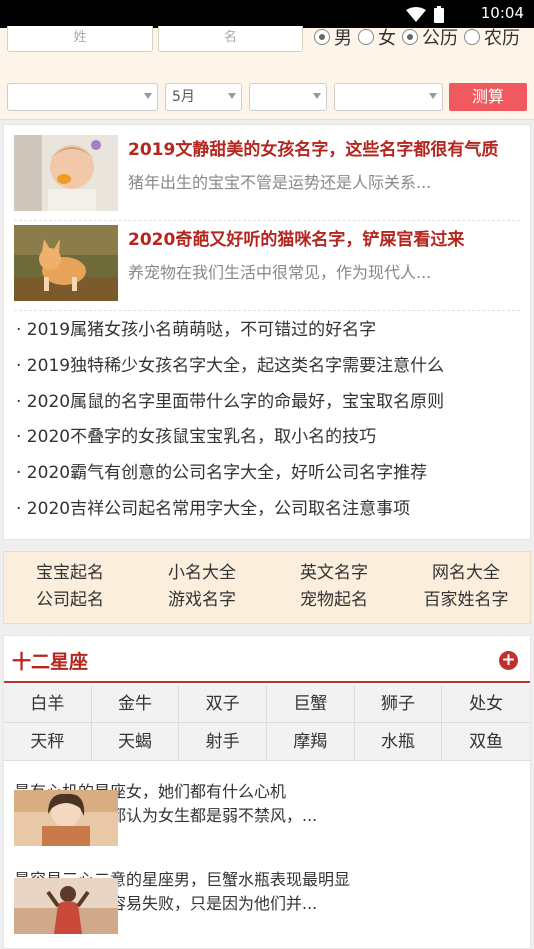  I want to click on radio-female, so click(366, 37).